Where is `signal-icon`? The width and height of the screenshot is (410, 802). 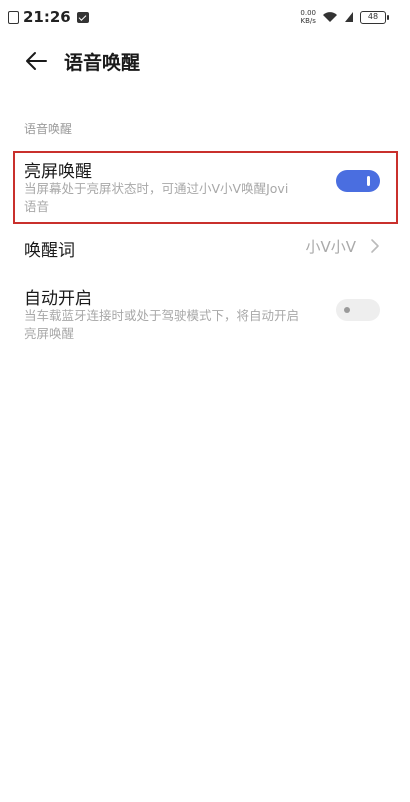
signal-icon is located at coordinates (349, 17).